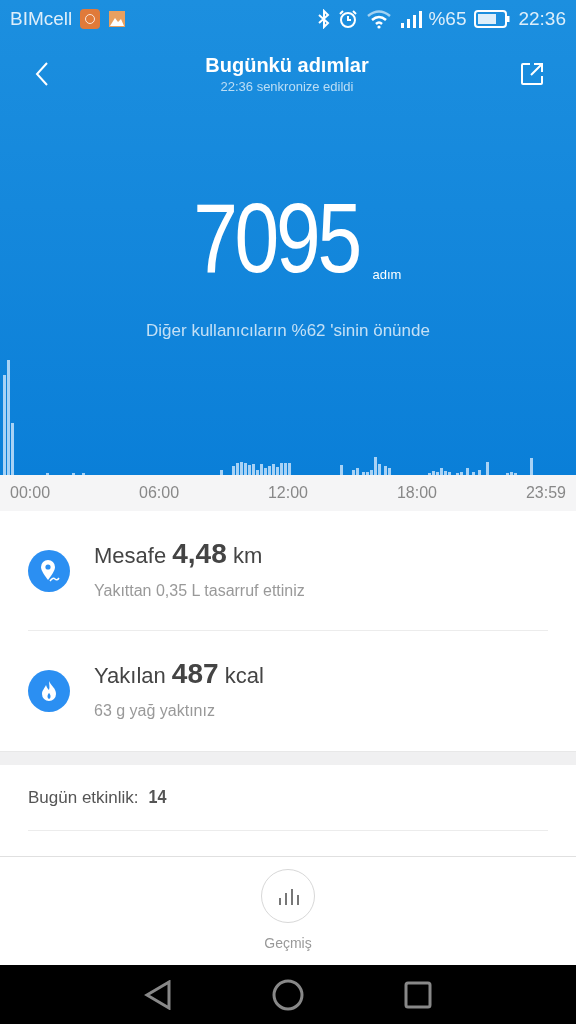  I want to click on axis-label: 18:00, so click(416, 493).